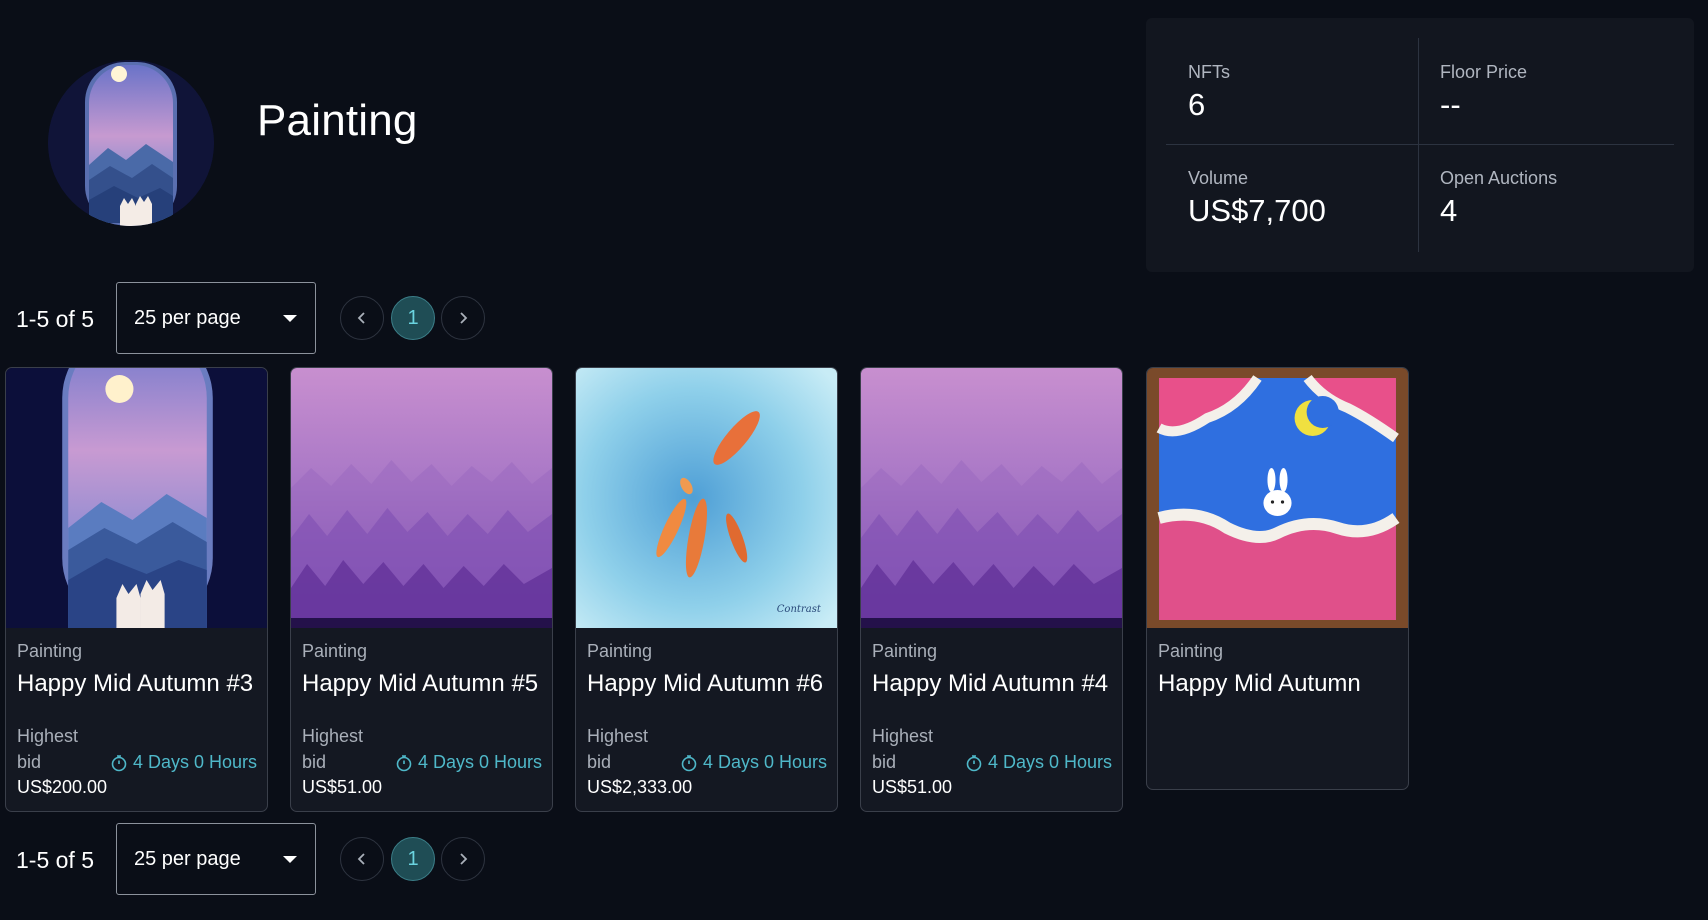  I want to click on pagination-top: 1-5 of 5 25 per page 1, so click(260, 318).